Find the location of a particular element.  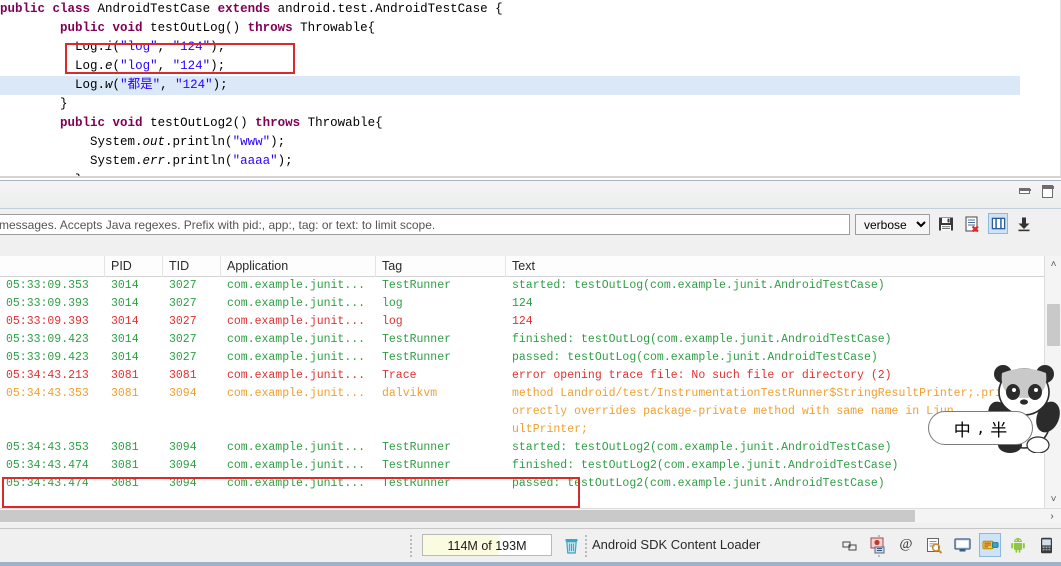

status-bar: 114M of 193M Android SDK Content Loader is located at coordinates (530, 547).